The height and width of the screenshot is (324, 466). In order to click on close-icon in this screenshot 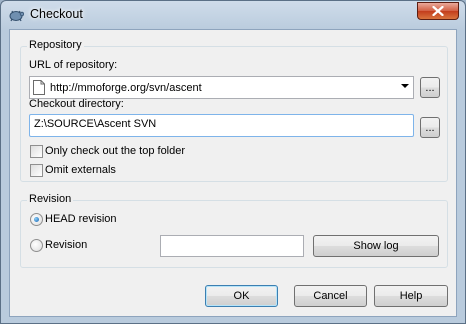, I will do `click(438, 11)`.